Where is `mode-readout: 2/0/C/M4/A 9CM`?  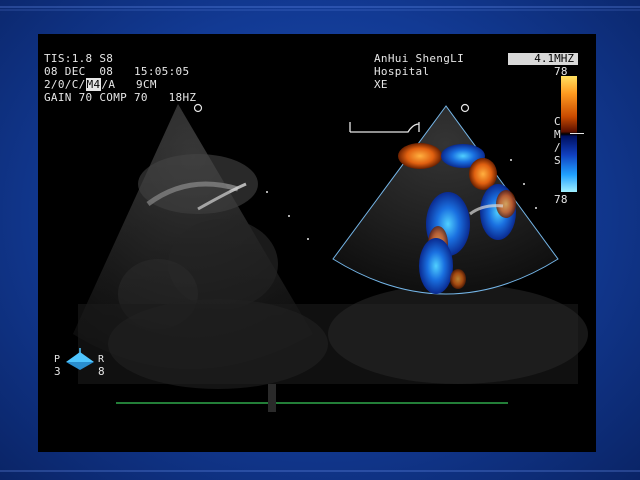
mode-readout: 2/0/C/M4/A 9CM is located at coordinates (100, 84).